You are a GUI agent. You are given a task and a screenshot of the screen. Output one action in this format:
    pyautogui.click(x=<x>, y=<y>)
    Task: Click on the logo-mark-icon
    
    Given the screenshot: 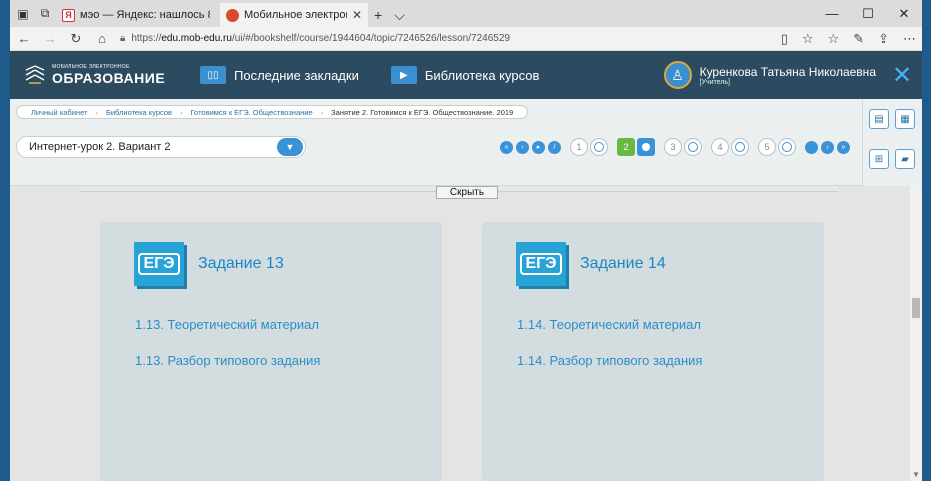 What is the action you would take?
    pyautogui.click(x=35, y=74)
    